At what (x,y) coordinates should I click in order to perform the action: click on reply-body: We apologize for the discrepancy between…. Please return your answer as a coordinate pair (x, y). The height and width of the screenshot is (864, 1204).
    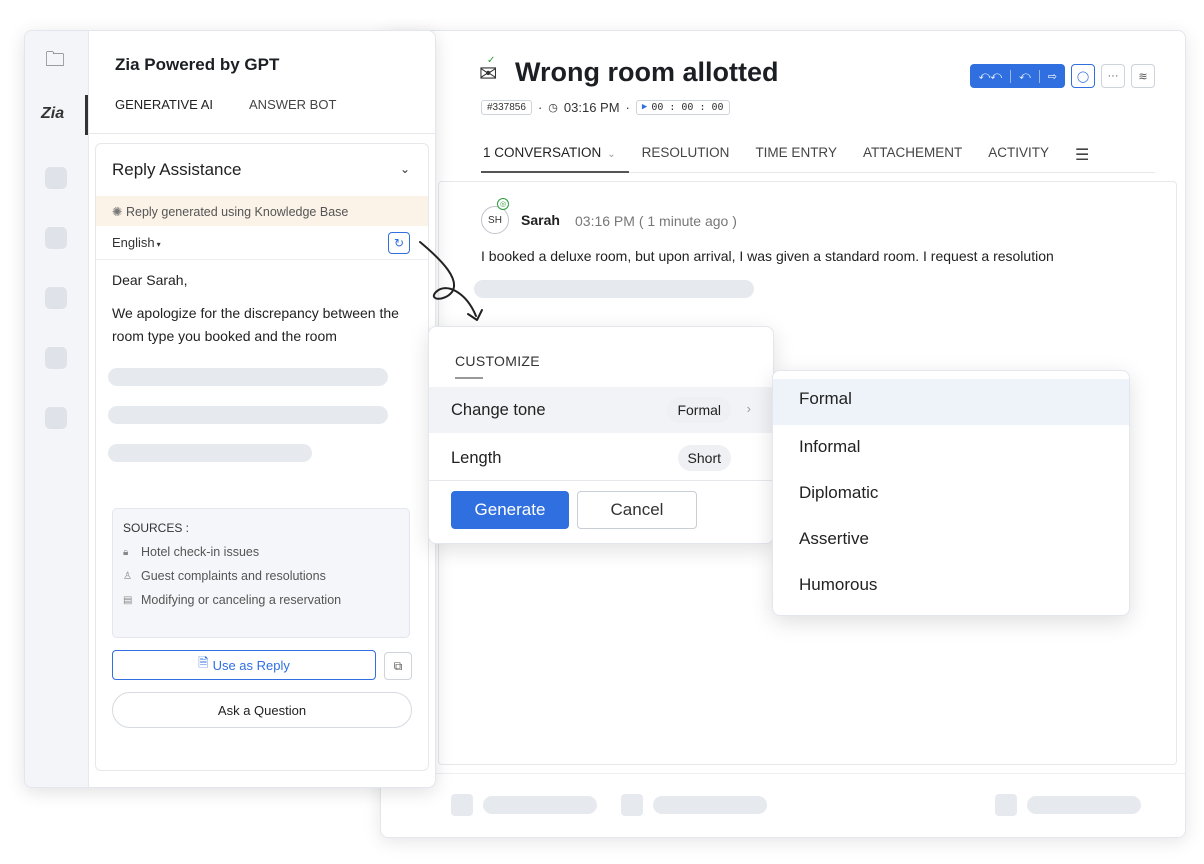
    Looking at the image, I should click on (255, 324).